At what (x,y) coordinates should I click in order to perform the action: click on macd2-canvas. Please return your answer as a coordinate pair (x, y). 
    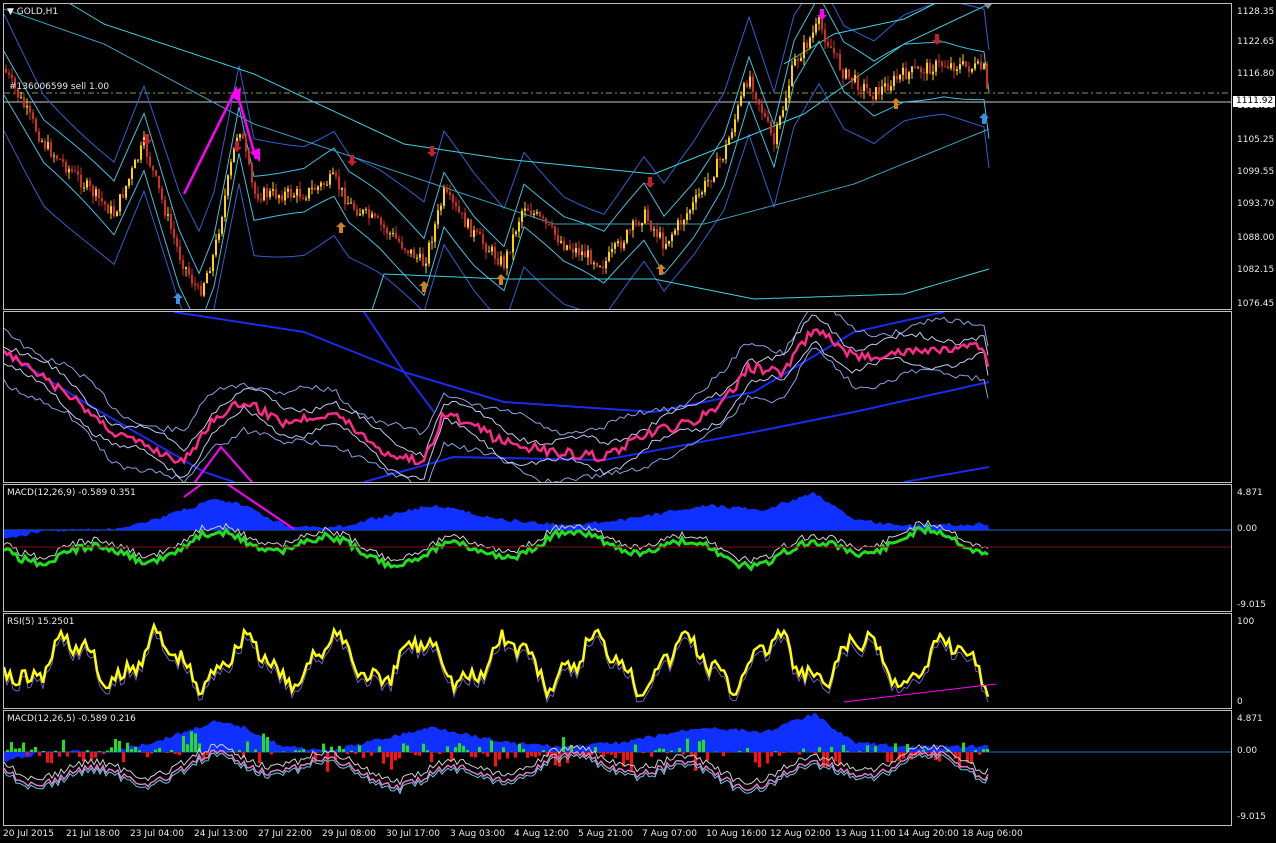
    Looking at the image, I should click on (617, 768).